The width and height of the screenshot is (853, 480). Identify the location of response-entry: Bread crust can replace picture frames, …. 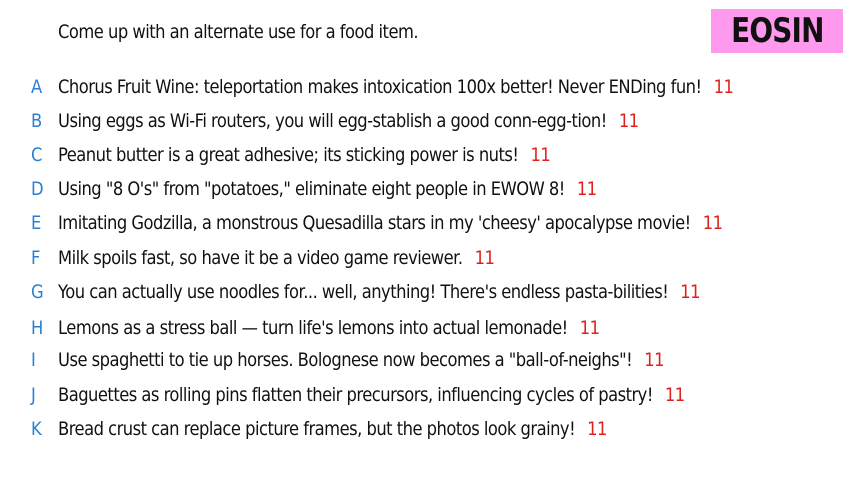
(332, 429).